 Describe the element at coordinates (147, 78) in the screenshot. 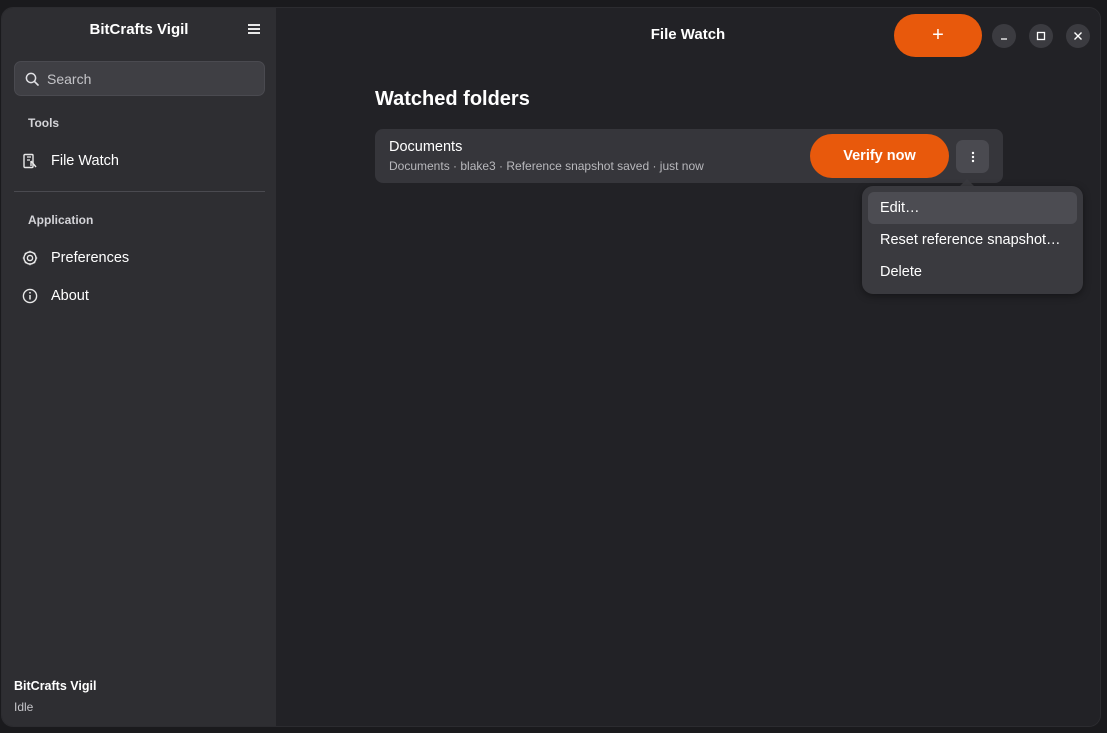

I see `search-input` at that location.